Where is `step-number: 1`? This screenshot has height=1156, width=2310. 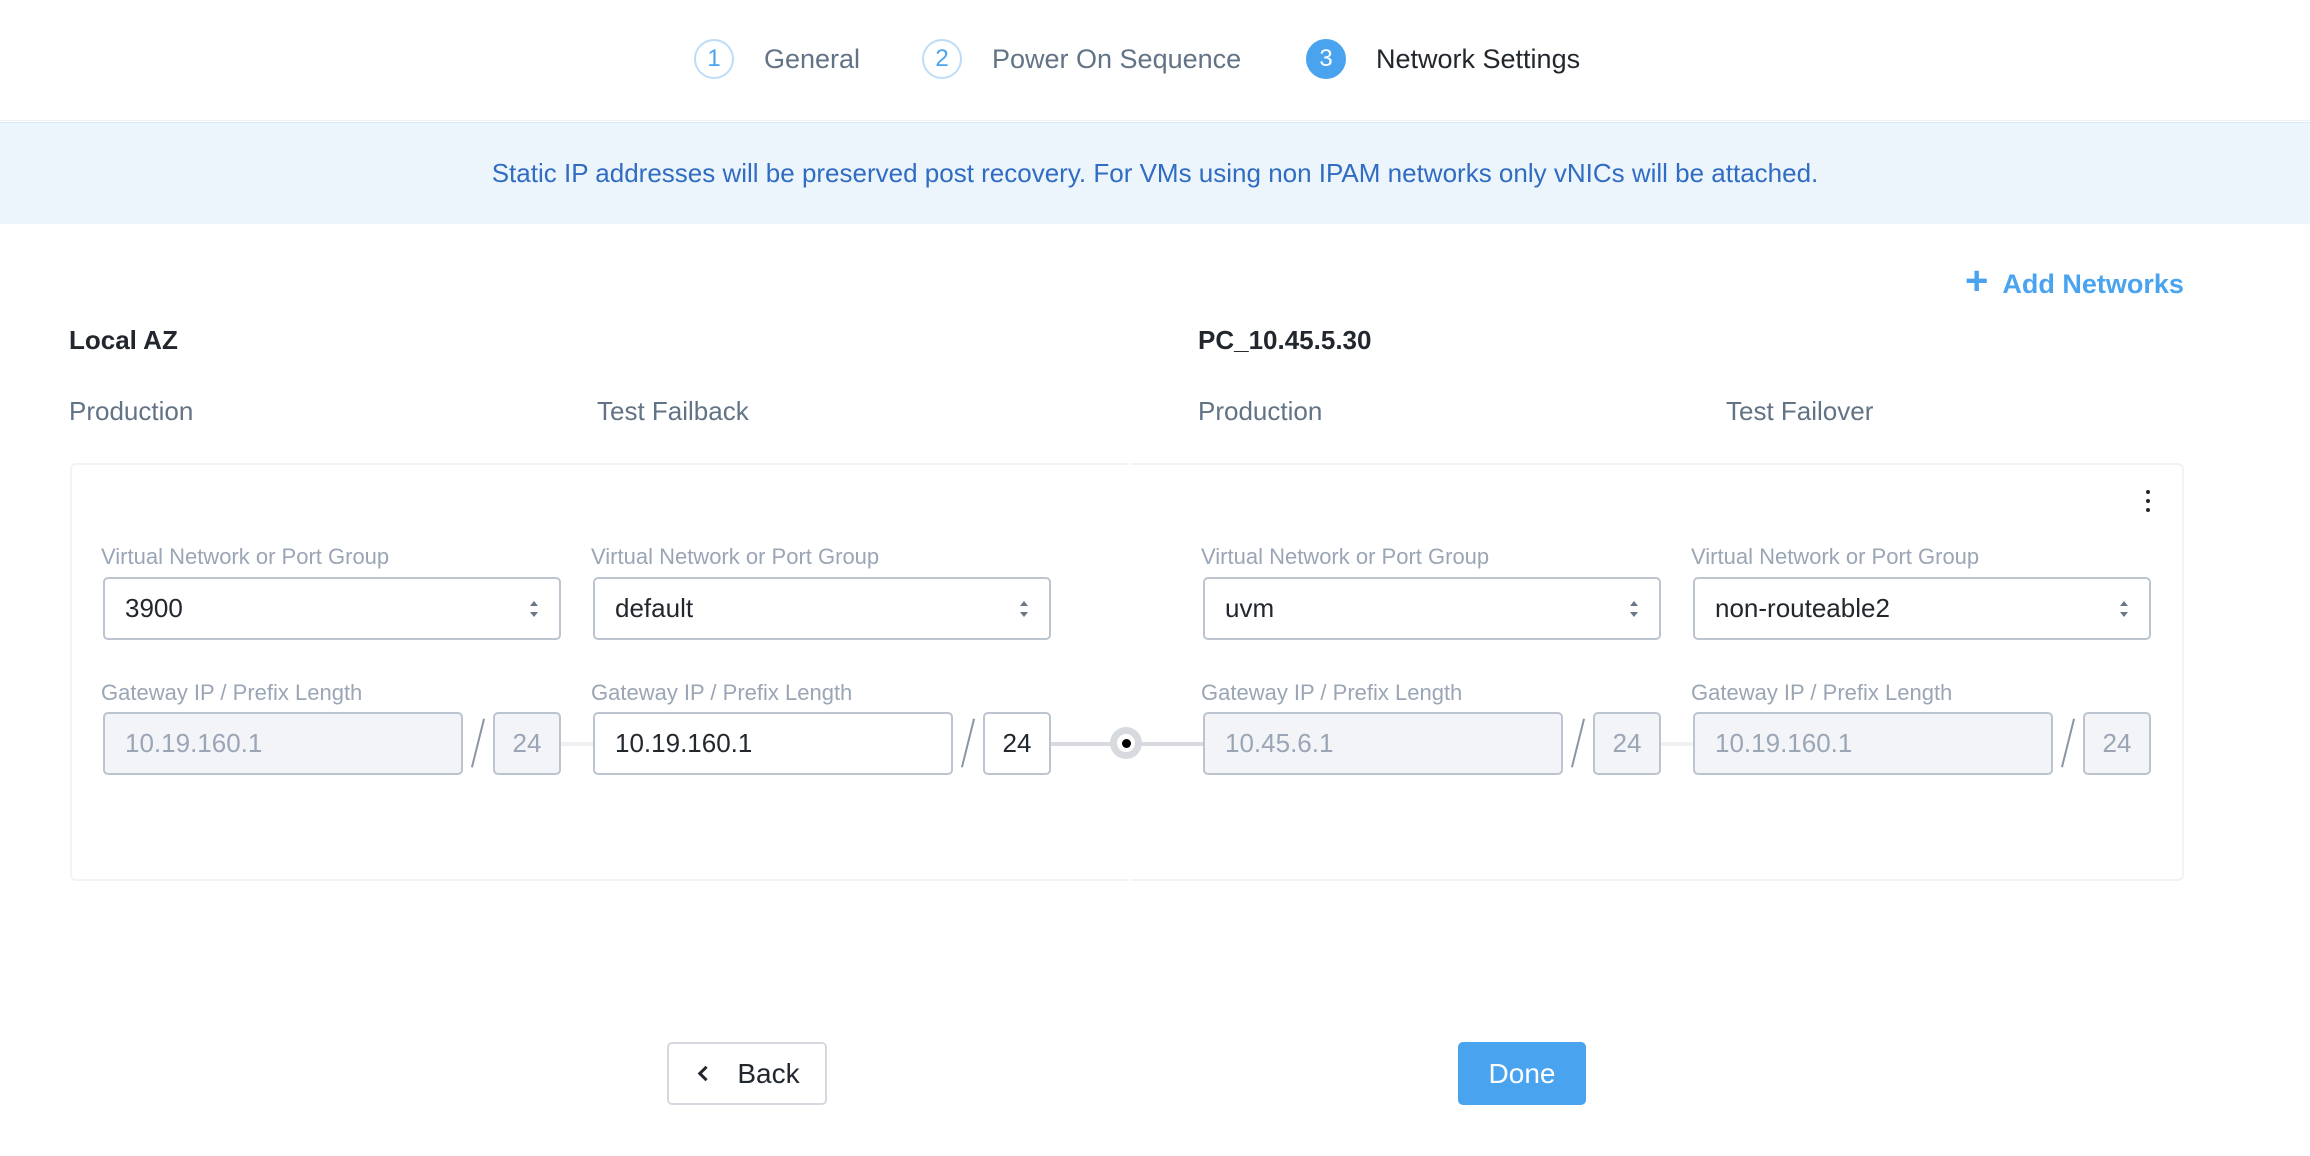 step-number: 1 is located at coordinates (714, 59).